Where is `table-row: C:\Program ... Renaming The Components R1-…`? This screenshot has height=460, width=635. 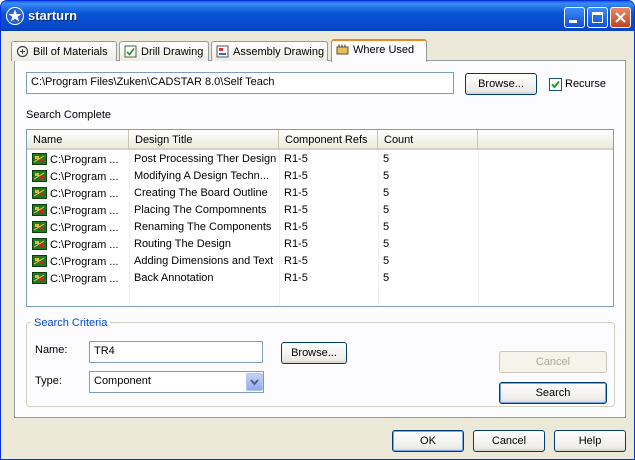
table-row: C:\Program ... Renaming The Components R1-… is located at coordinates (320, 227).